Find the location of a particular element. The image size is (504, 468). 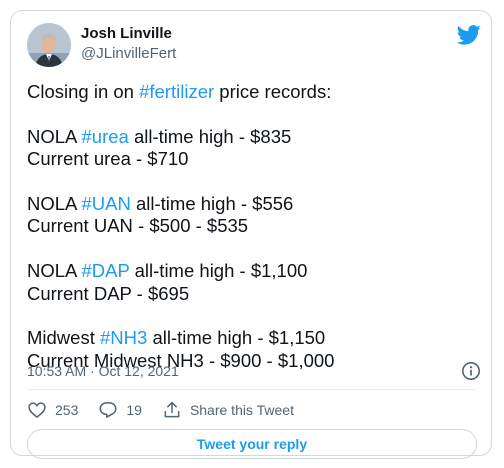

tweet-text-segment: Midwest is located at coordinates (63, 338).